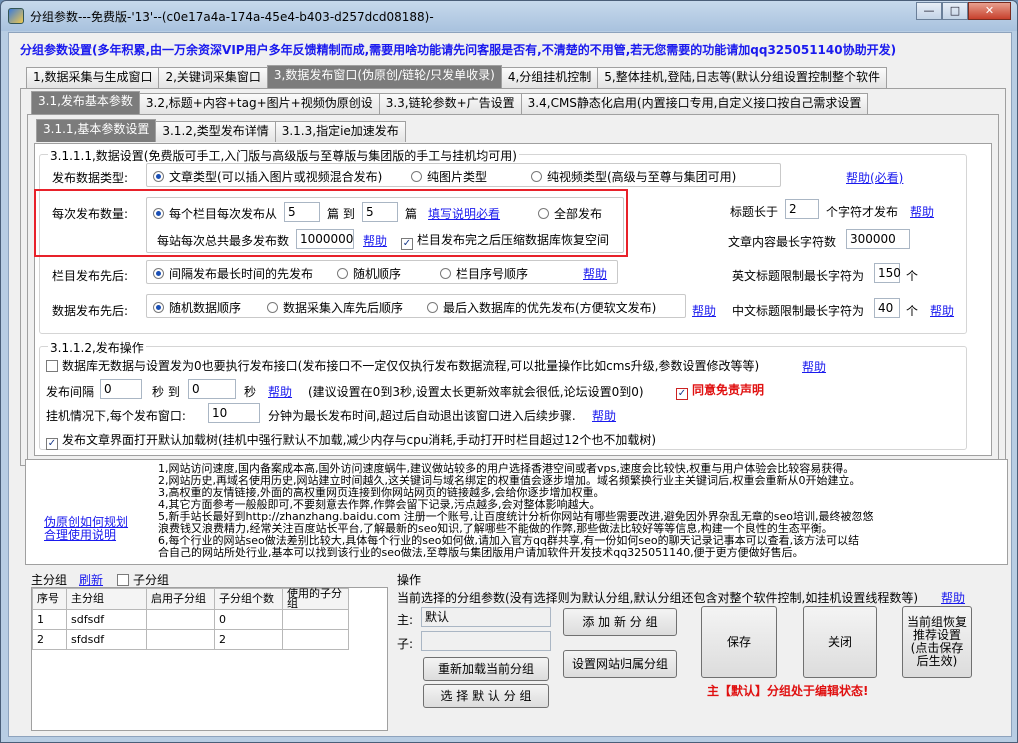 The image size is (1018, 743). I want to click on type-article-radio: 文章类型(可以插入图片或视频混合发布), so click(267, 176).